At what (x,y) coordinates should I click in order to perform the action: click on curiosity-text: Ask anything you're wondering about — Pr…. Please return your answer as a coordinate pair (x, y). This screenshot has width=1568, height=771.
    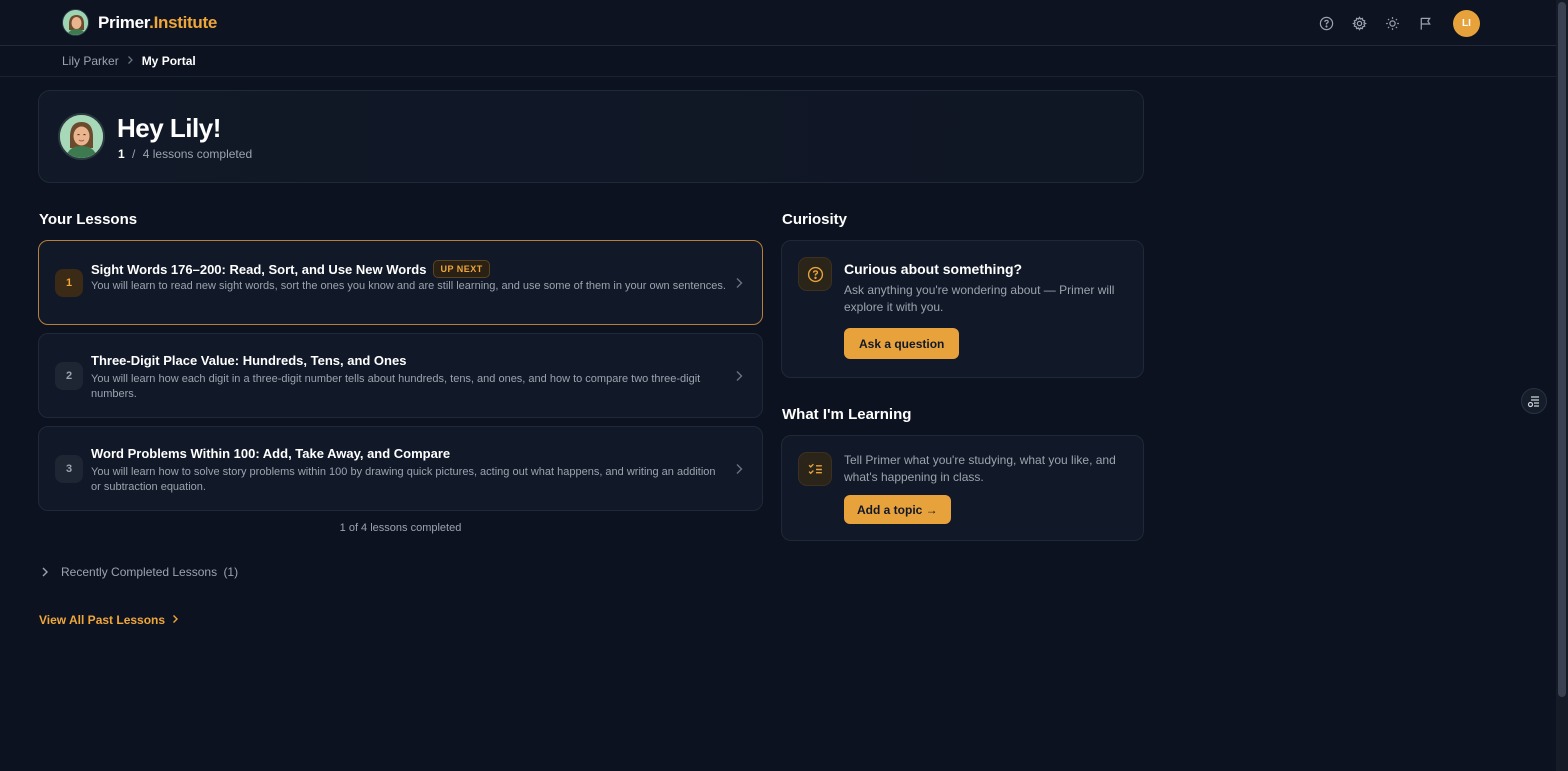
    Looking at the image, I should click on (979, 298).